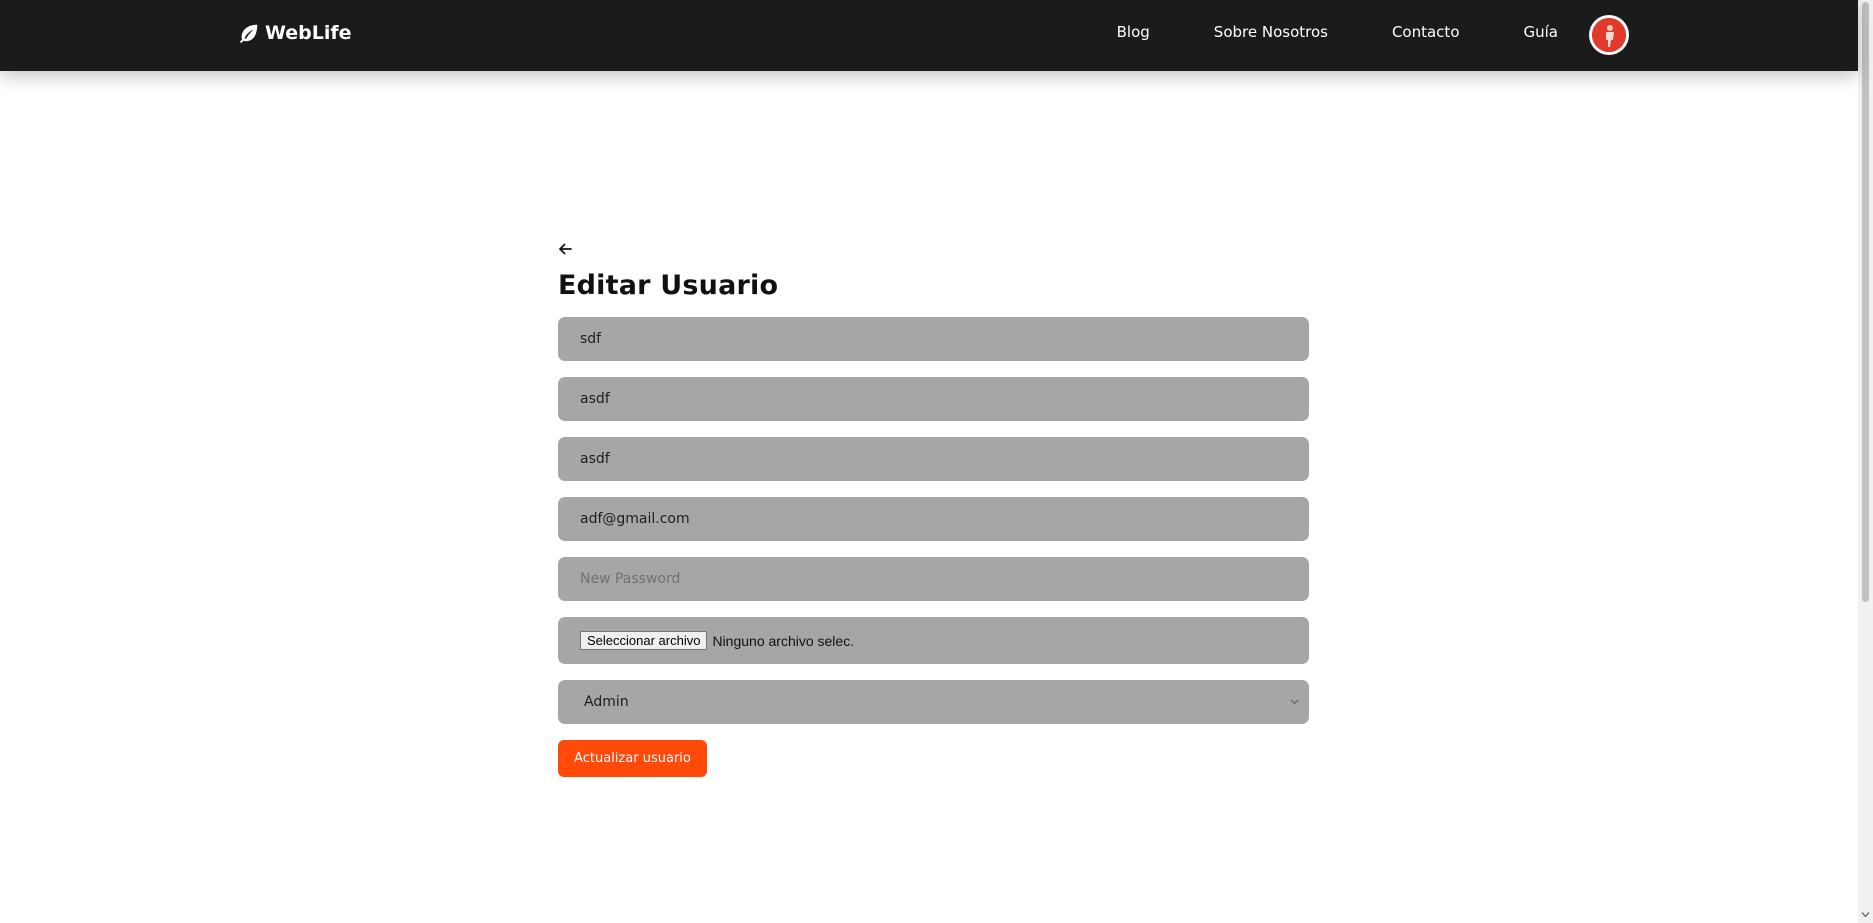 This screenshot has width=1873, height=923. Describe the element at coordinates (1133, 32) in the screenshot. I see `nav-link-blog: Blog` at that location.